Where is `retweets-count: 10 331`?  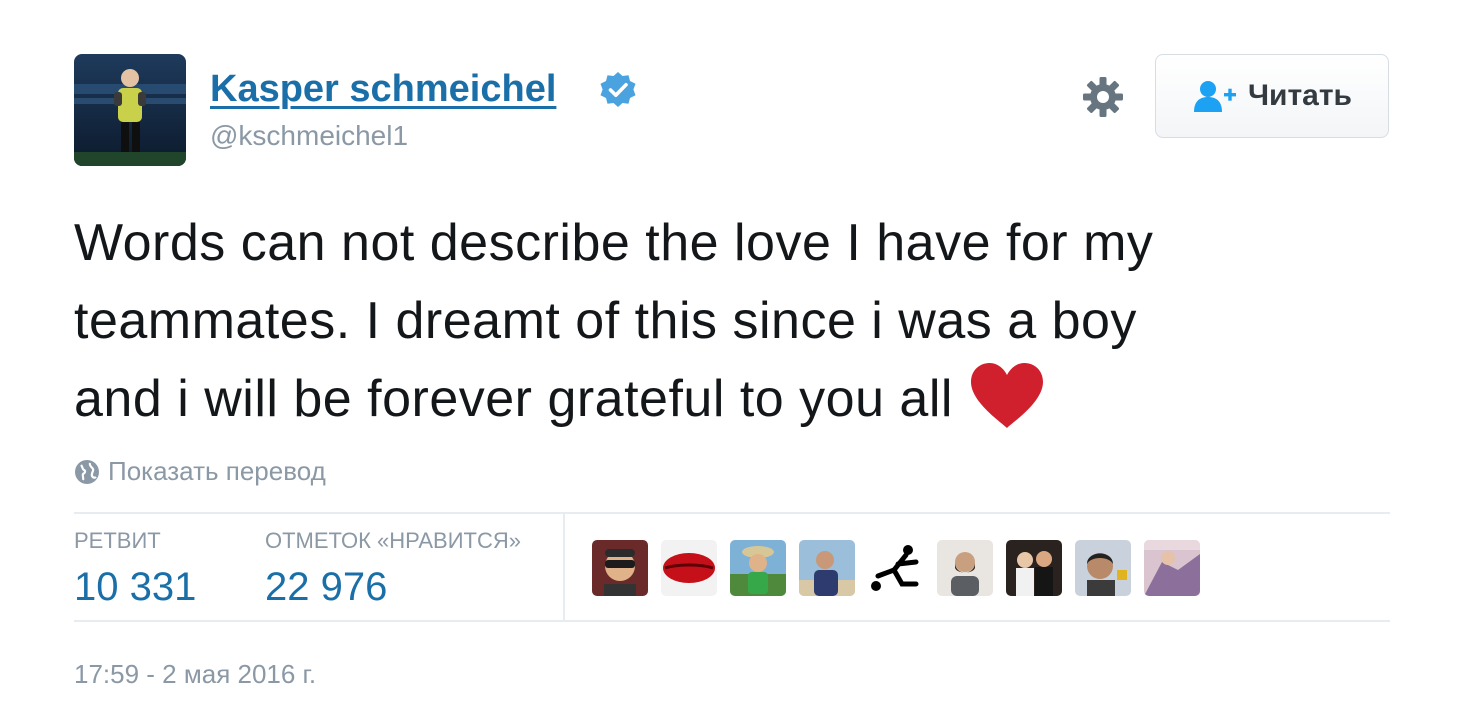
retweets-count: 10 331 is located at coordinates (135, 587).